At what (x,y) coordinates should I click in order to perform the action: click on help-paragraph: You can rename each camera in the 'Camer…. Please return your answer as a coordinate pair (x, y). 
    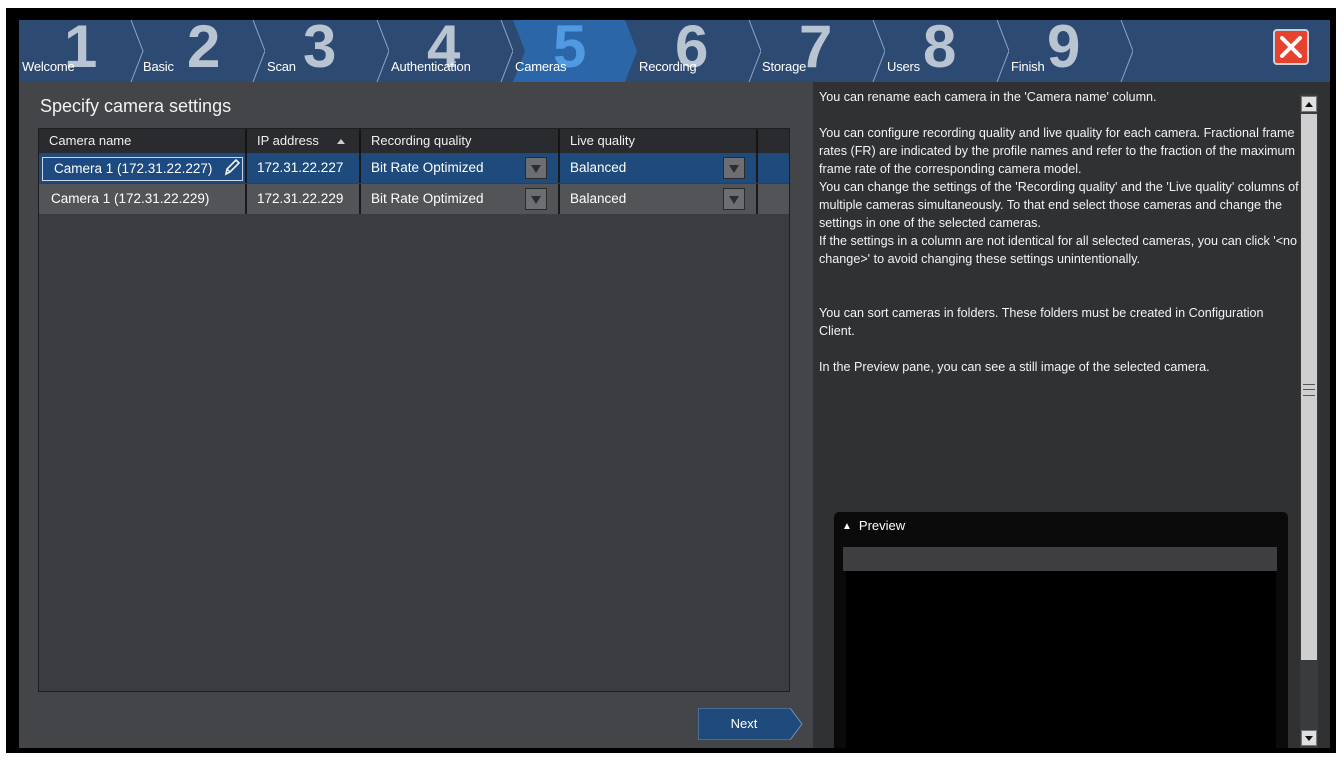
    Looking at the image, I should click on (988, 97).